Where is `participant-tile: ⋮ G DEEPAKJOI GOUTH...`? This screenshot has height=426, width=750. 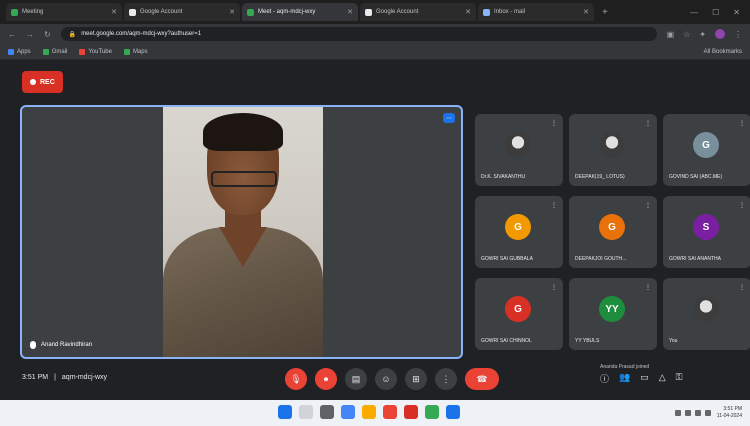 participant-tile: ⋮ G DEEPAKJOI GOUTH... is located at coordinates (613, 232).